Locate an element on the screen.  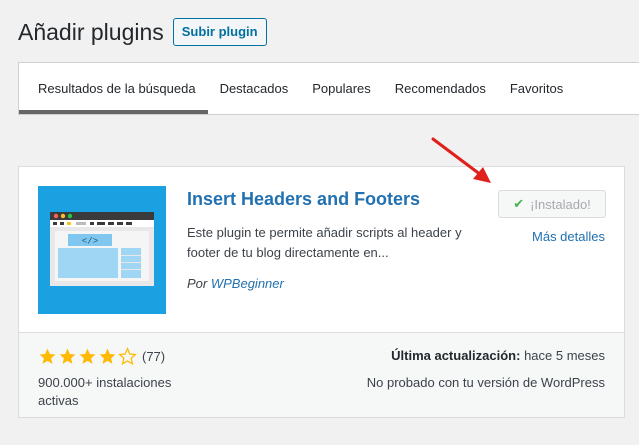
compatibility-notice: No probado con tu versión de WordPress is located at coordinates (485, 382).